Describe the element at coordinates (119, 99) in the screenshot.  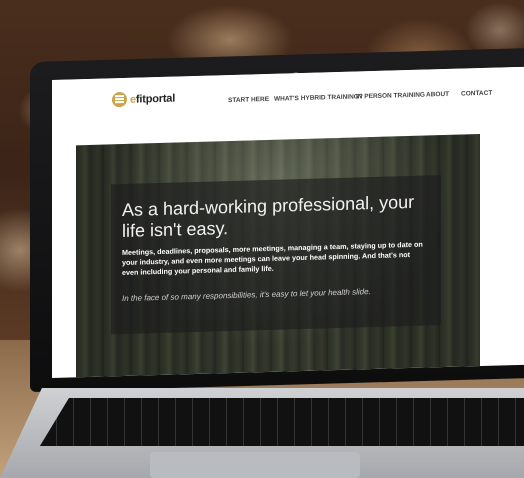
I see `logo-mark-icon` at that location.